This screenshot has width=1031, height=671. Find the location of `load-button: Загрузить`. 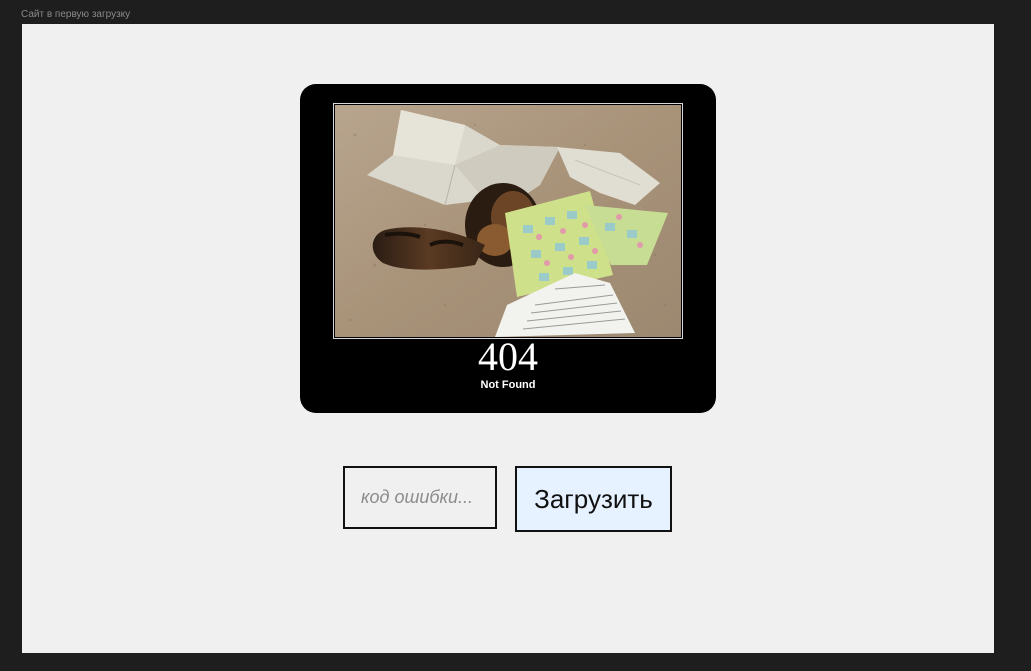

load-button: Загрузить is located at coordinates (593, 499).